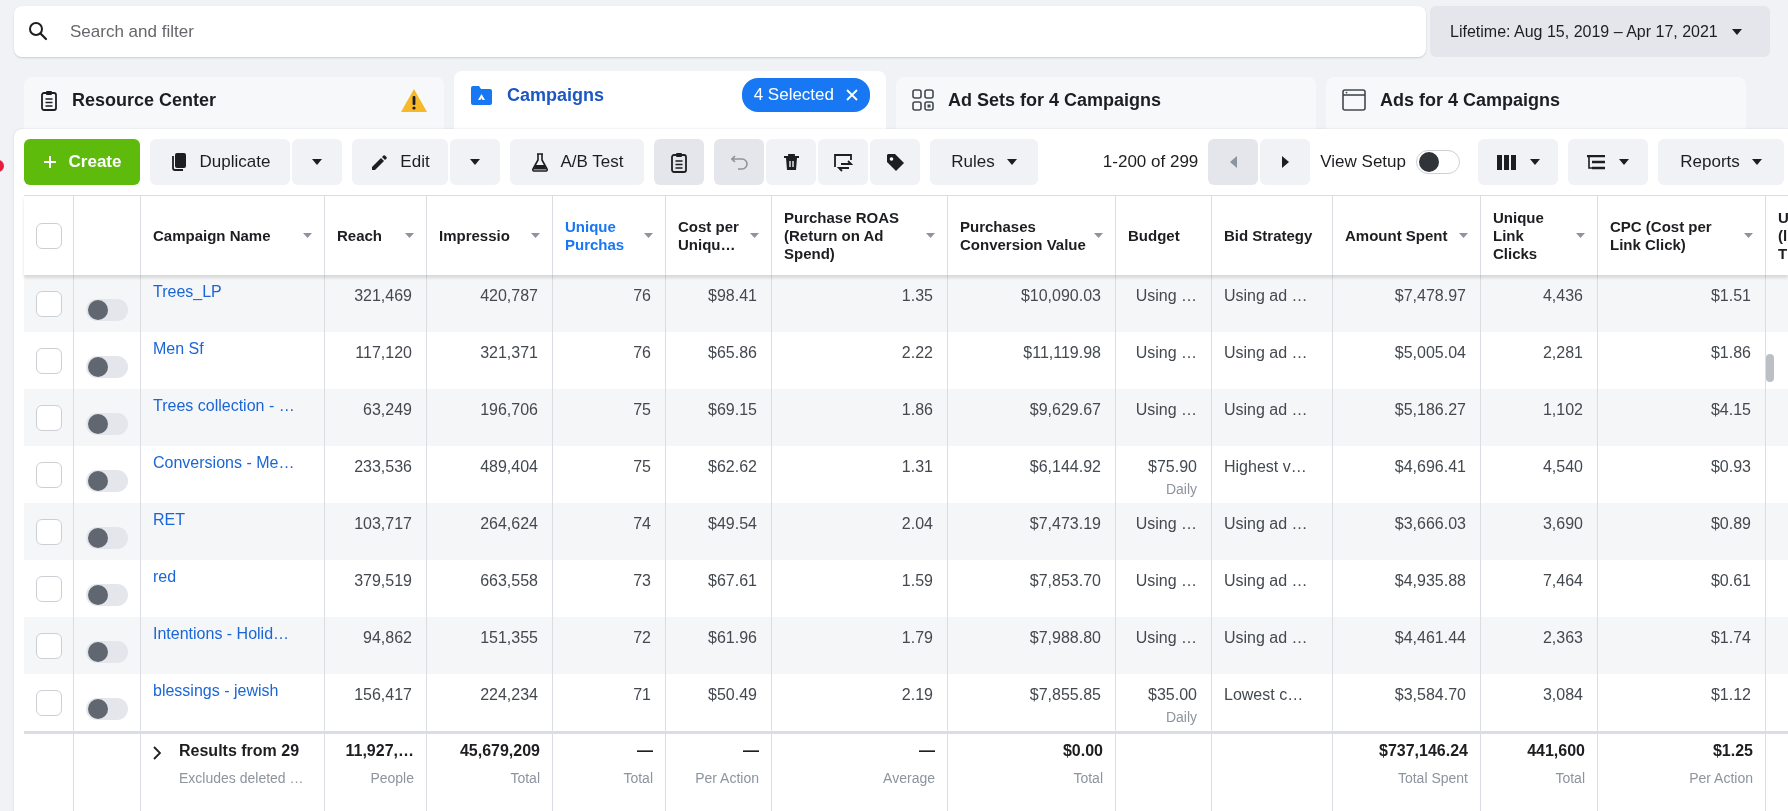  What do you see at coordinates (1106, 103) in the screenshot?
I see `tab: Ad Sets for 4 Campaigns` at bounding box center [1106, 103].